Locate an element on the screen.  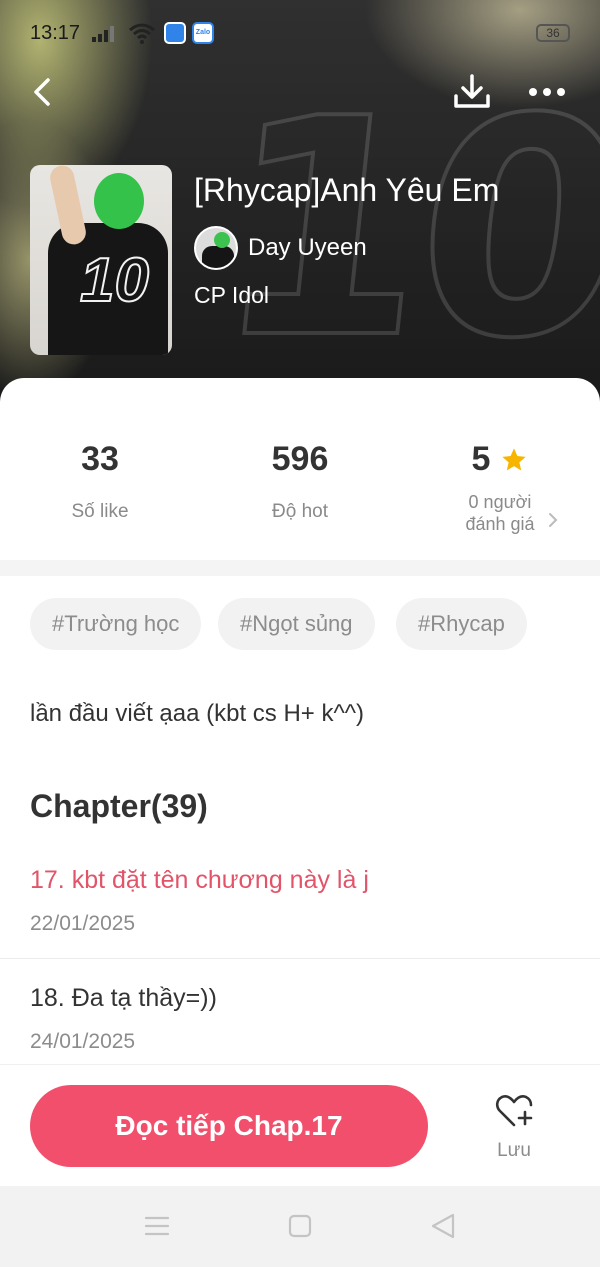
square-home-icon is located at coordinates (300, 1226).